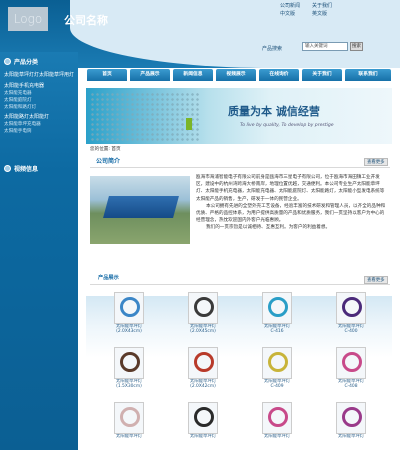  I want to click on sidebar-heading-products: 产品分类, so click(21, 61).